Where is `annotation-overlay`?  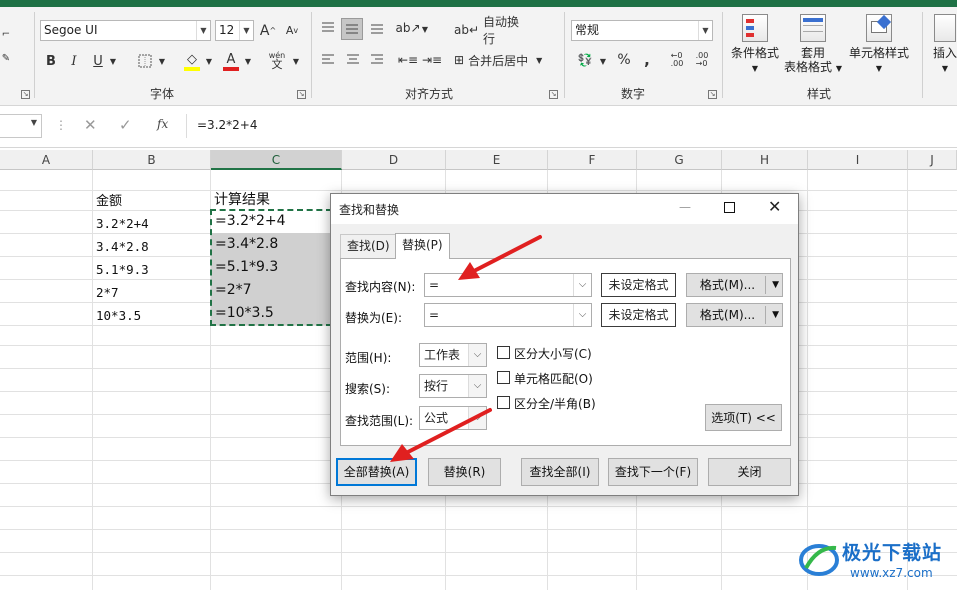 annotation-overlay is located at coordinates (466, 348).